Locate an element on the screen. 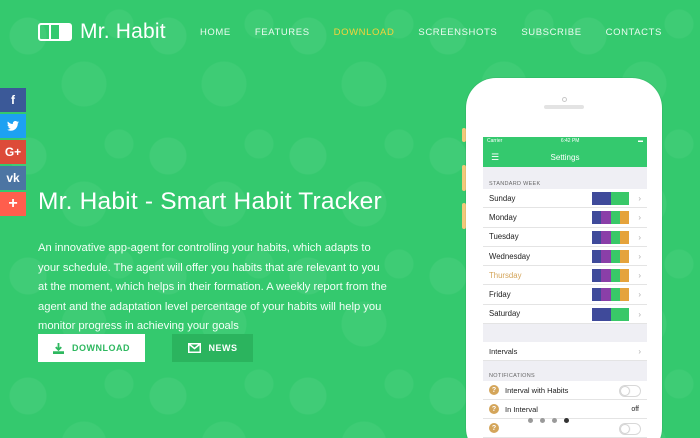 The image size is (700, 438). logo-icon is located at coordinates (55, 32).